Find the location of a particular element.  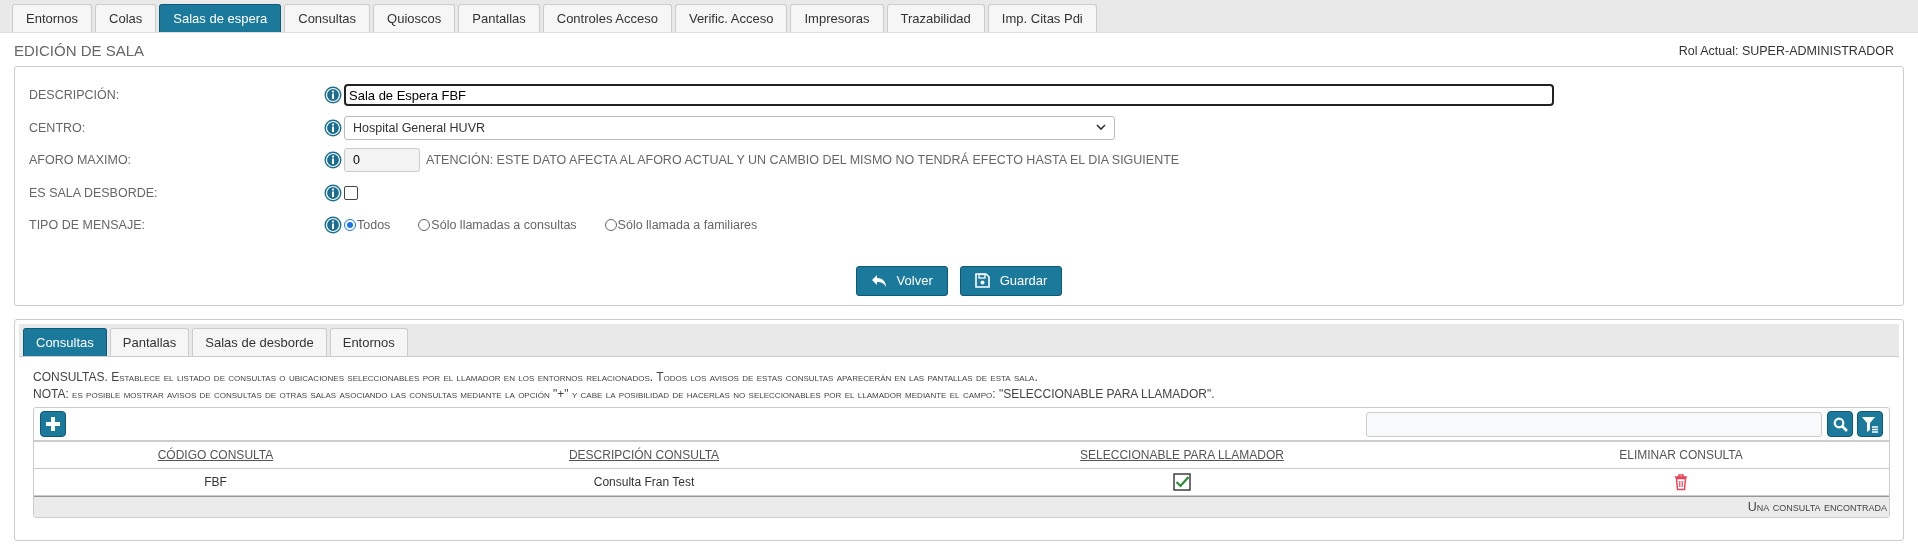

search-field is located at coordinates (1594, 424).